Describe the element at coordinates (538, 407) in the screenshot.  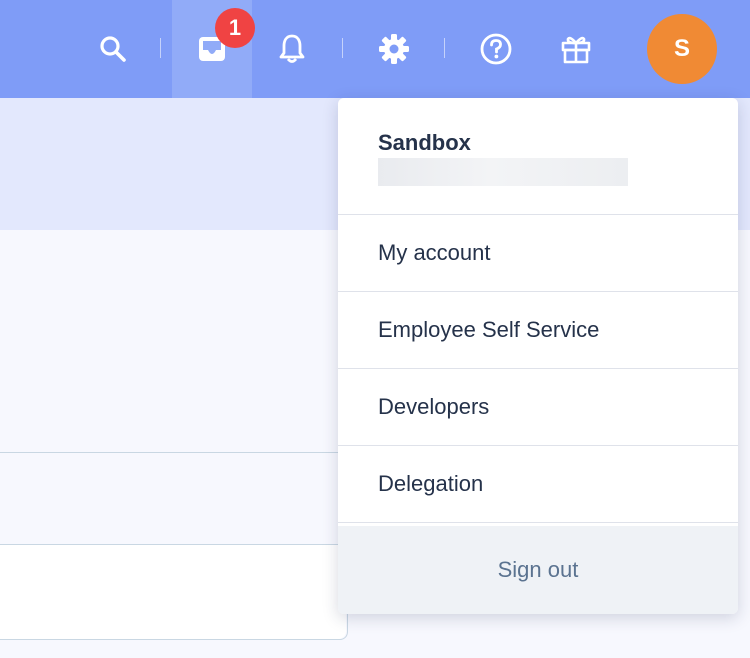
I see `menu-item-developers: Developers` at that location.